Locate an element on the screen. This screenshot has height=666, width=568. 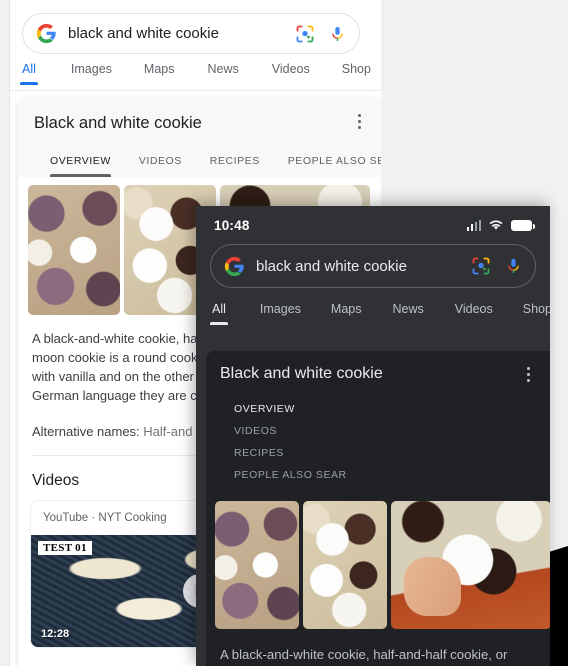
status-bar-icons is located at coordinates (500, 225).